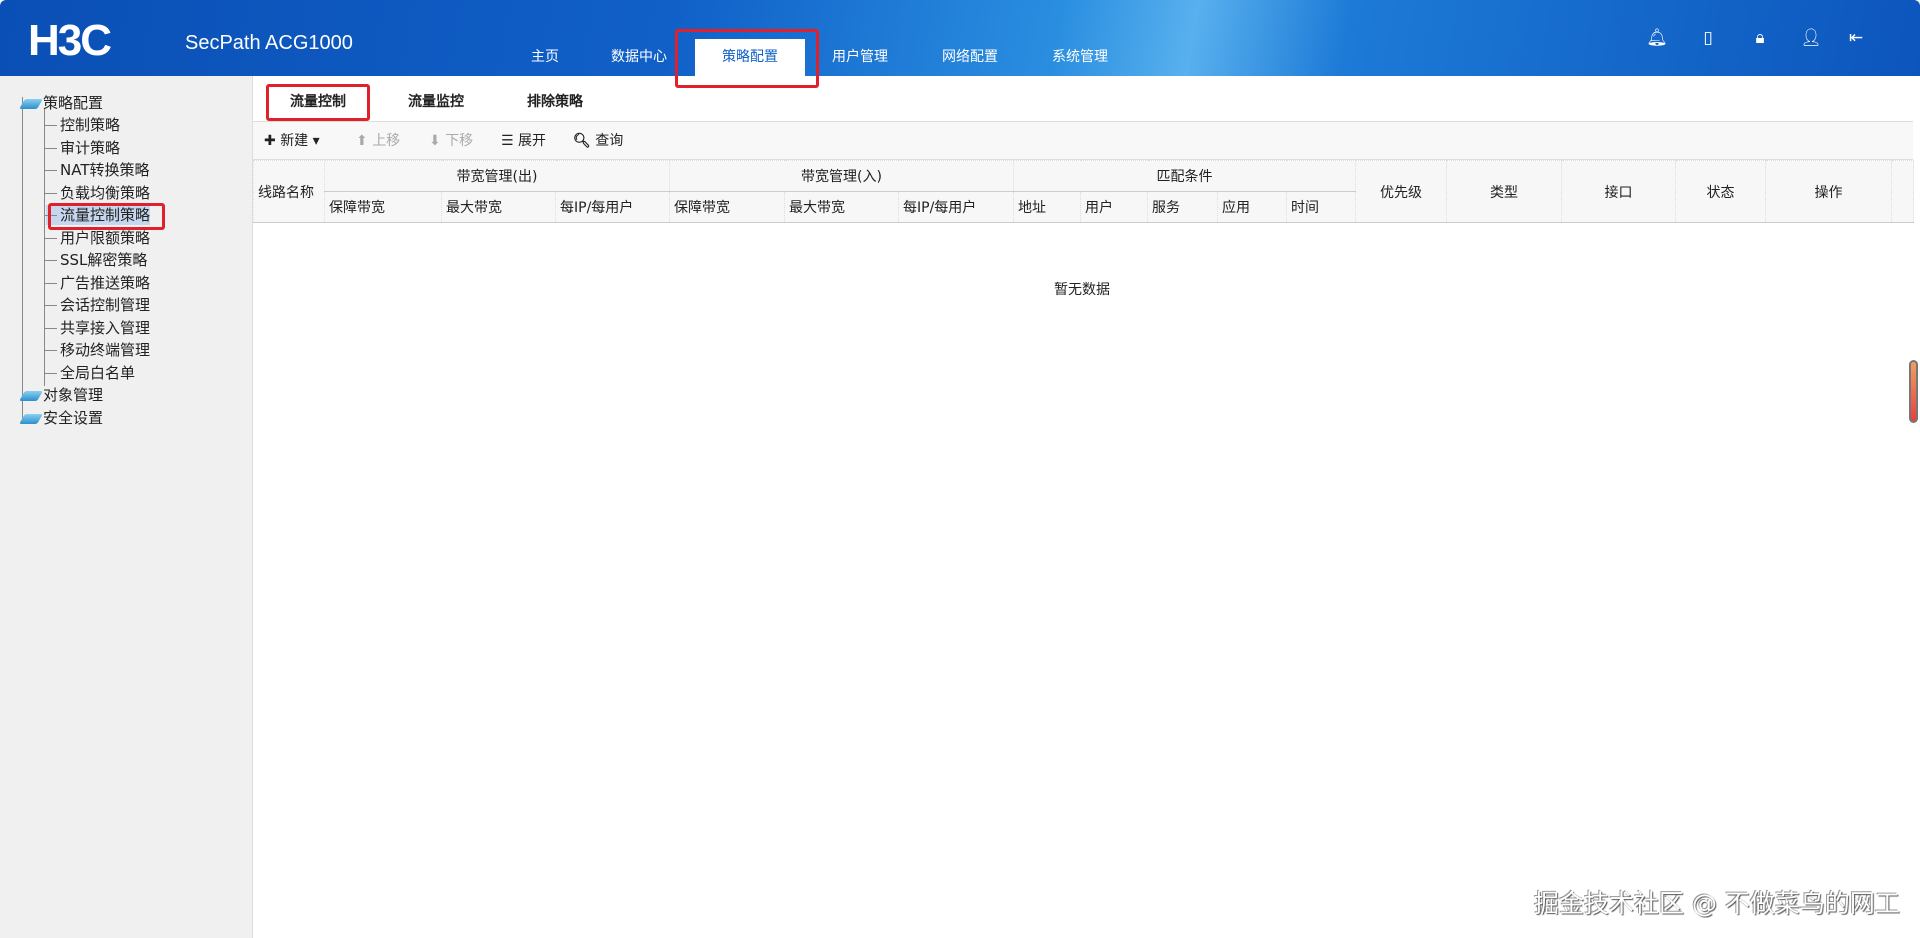 The width and height of the screenshot is (1920, 938). What do you see at coordinates (555, 102) in the screenshot?
I see `tab-exclude-policy: 排除策略` at bounding box center [555, 102].